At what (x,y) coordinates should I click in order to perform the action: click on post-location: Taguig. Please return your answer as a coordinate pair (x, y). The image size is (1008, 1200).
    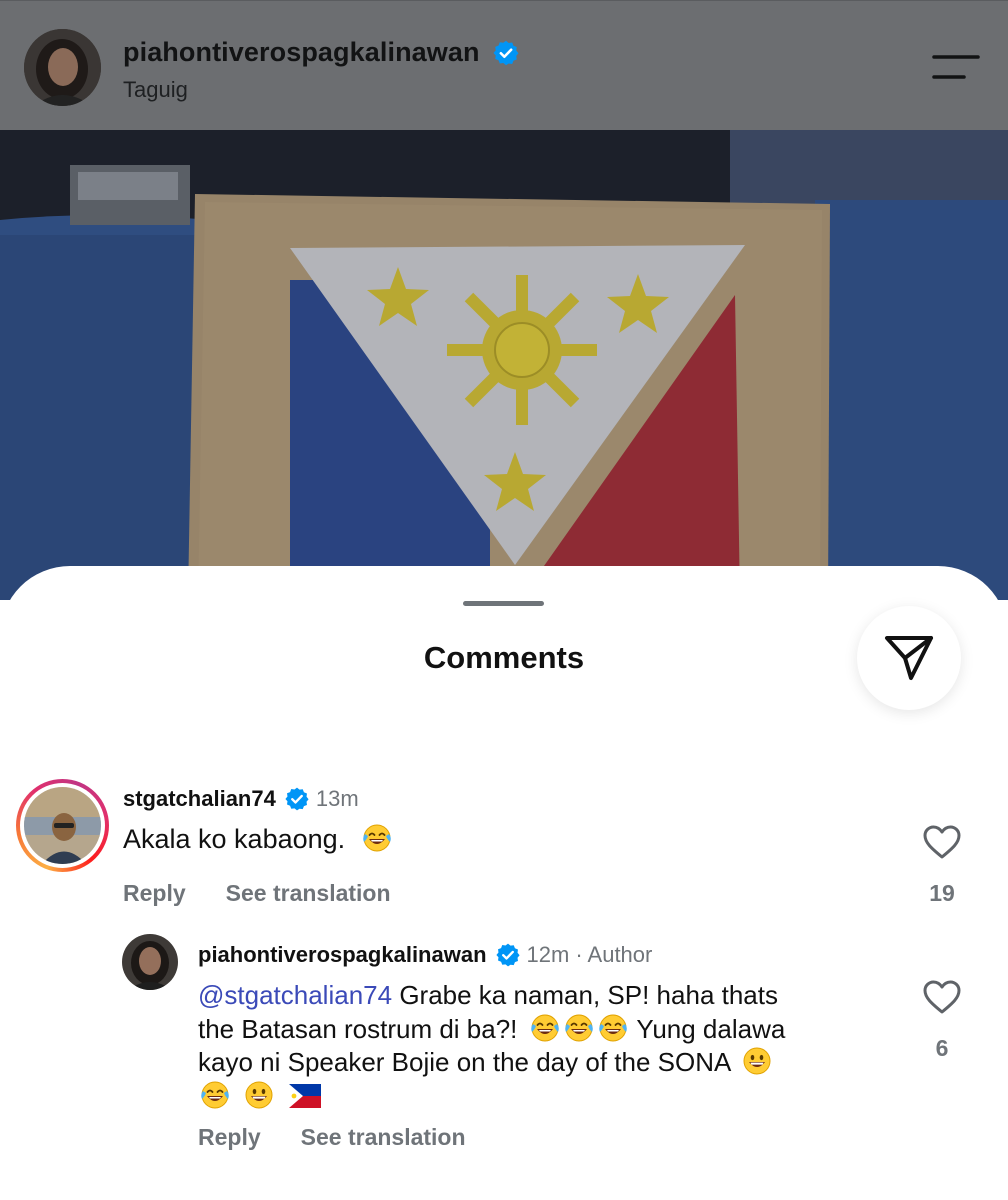
    Looking at the image, I should click on (155, 90).